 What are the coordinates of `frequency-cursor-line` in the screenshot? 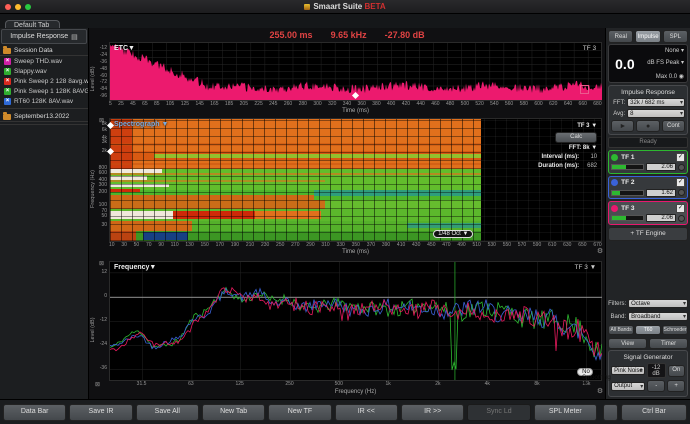 It's located at (455, 321).